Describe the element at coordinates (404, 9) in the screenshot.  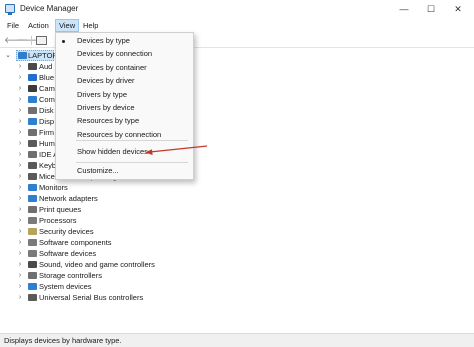
I see `minimize-button: —` at that location.